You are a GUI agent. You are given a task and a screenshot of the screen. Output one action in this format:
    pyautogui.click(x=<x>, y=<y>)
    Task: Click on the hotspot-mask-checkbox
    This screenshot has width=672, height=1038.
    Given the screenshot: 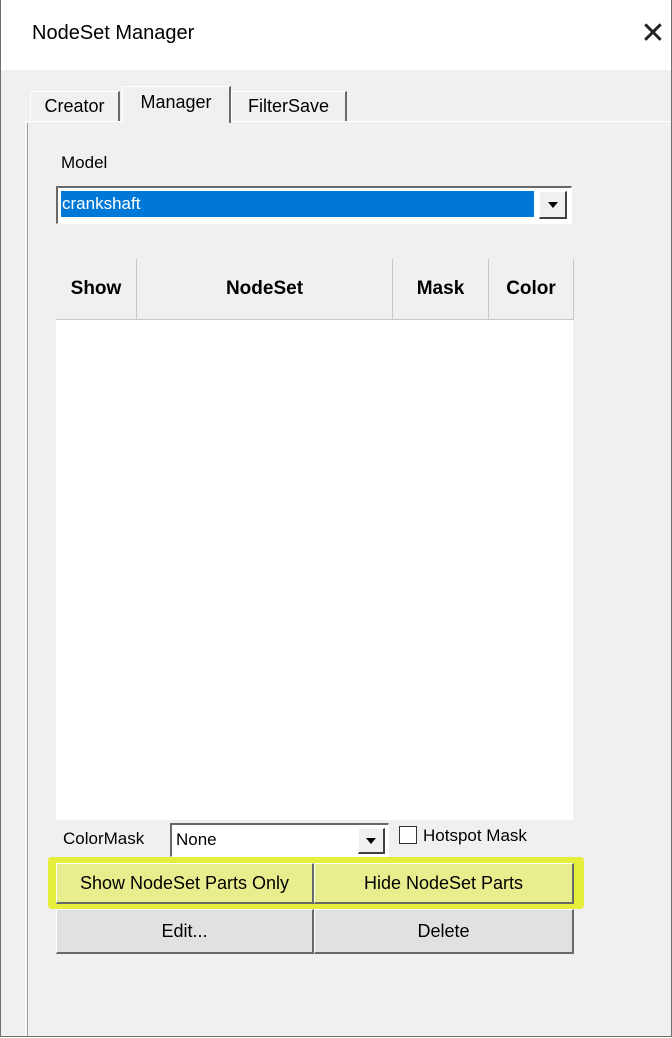 What is the action you would take?
    pyautogui.click(x=408, y=835)
    